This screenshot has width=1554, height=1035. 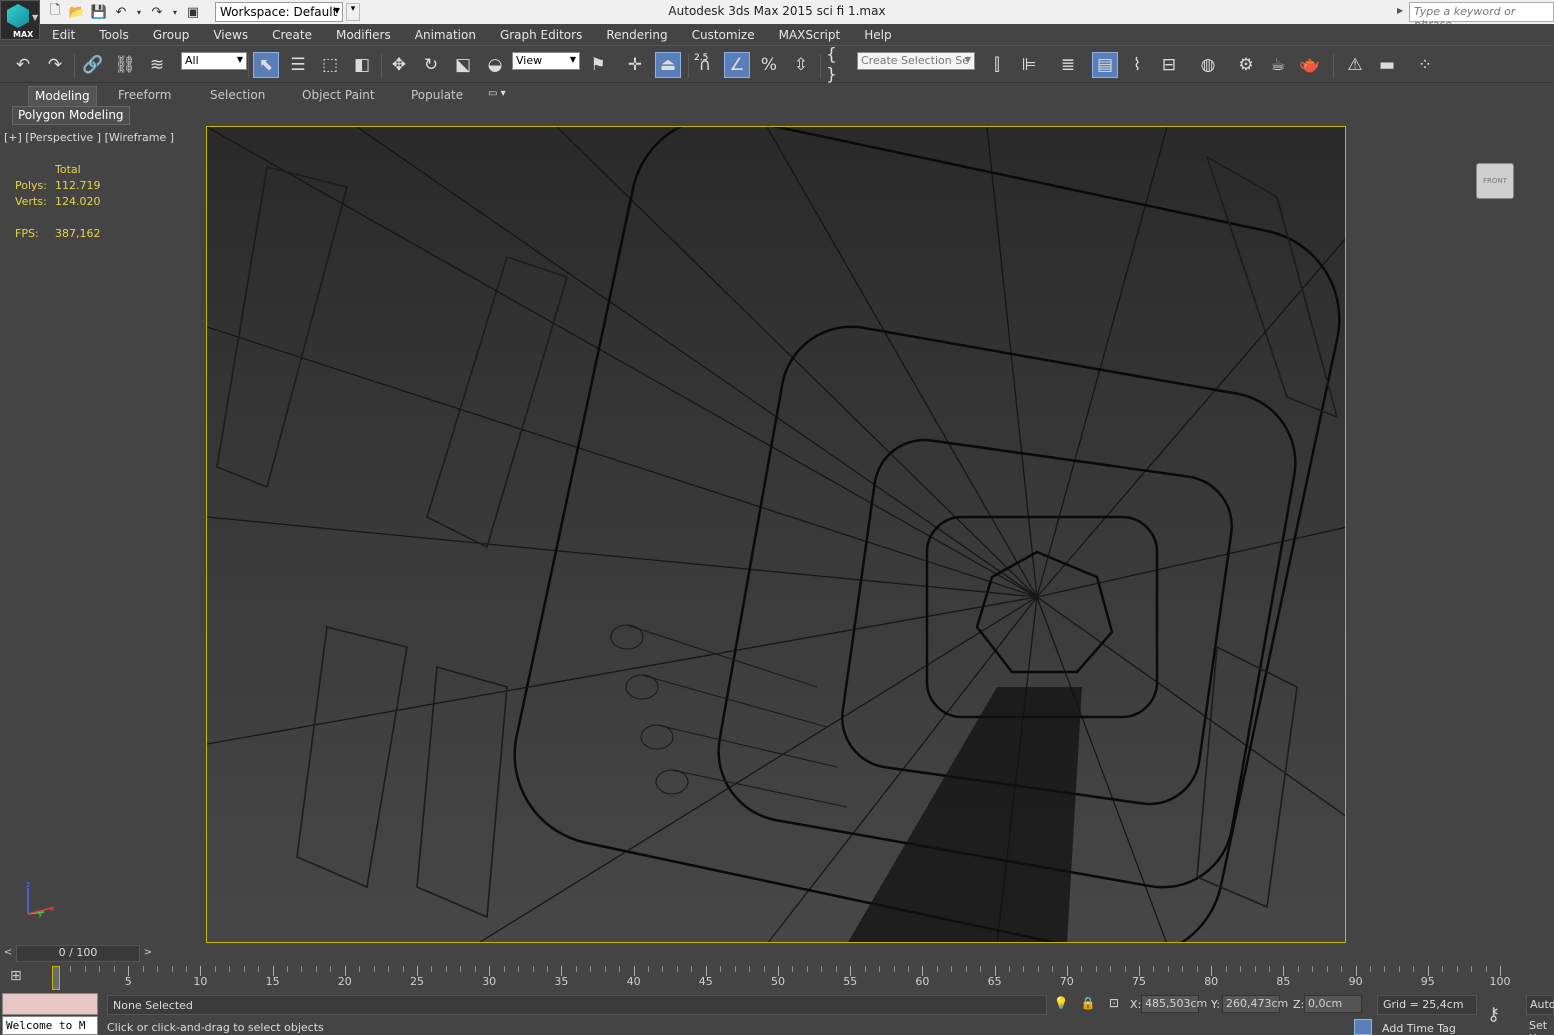 I want to click on named-selection-set-dropdown: Create Selection Se ▼, so click(x=916, y=61).